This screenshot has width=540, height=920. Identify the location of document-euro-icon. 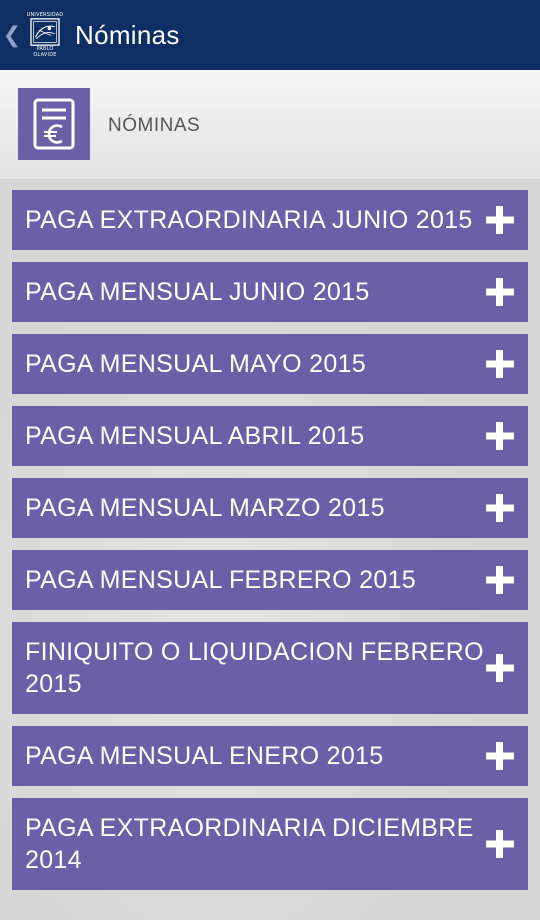
(54, 124).